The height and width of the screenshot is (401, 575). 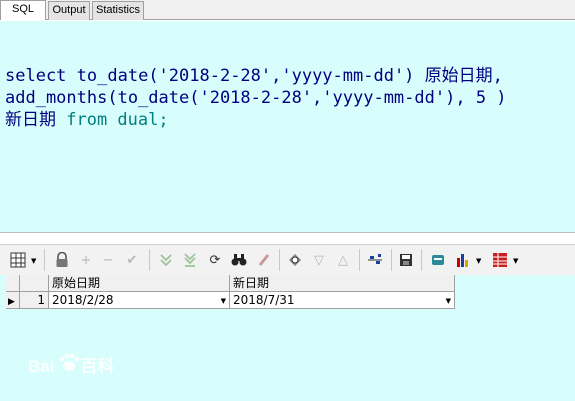 I want to click on export-icon, so click(x=438, y=260).